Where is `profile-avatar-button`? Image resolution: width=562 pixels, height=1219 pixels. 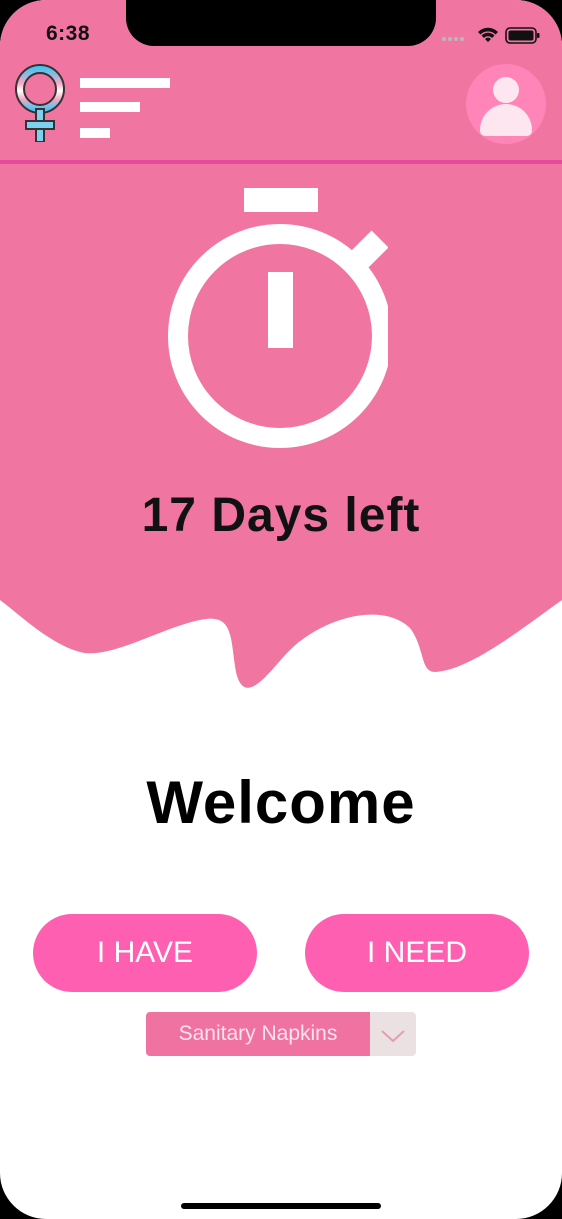
profile-avatar-button is located at coordinates (506, 104).